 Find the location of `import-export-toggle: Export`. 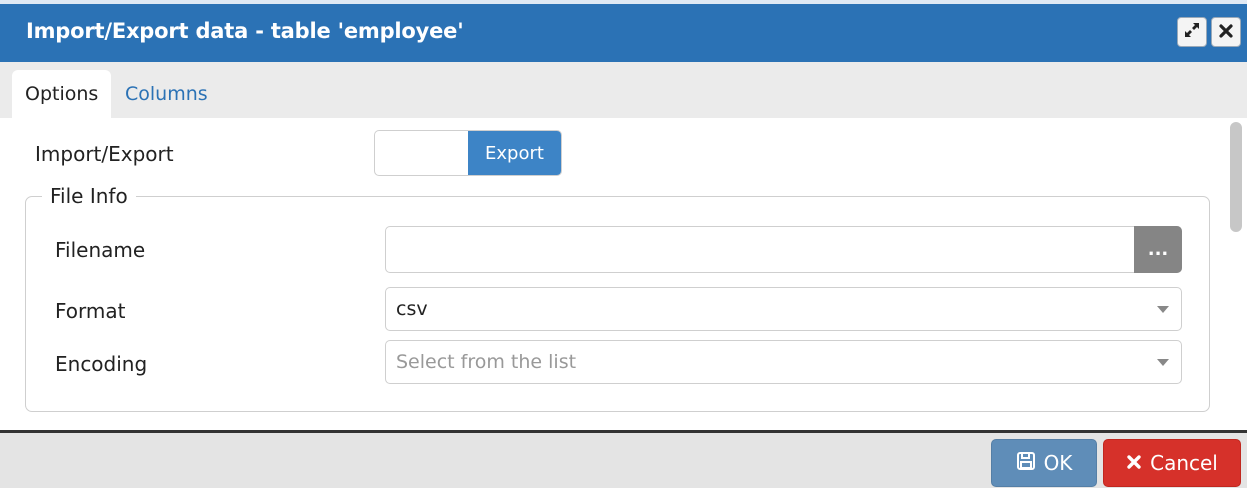

import-export-toggle: Export is located at coordinates (468, 153).